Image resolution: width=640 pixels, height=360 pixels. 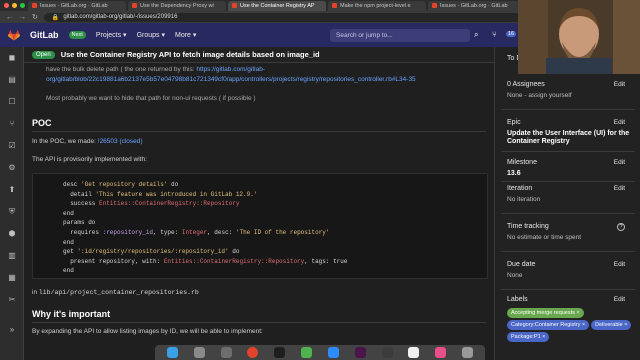 What do you see at coordinates (169, 204) in the screenshot?
I see `code-token: Entities::ContainerRegistry::Repository` at bounding box center [169, 204].